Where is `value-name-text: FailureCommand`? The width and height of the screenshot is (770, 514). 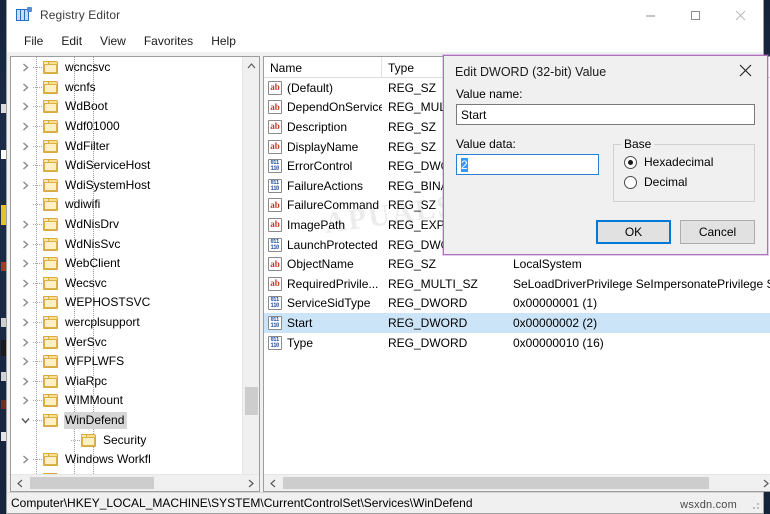 value-name-text: FailureCommand is located at coordinates (333, 205).